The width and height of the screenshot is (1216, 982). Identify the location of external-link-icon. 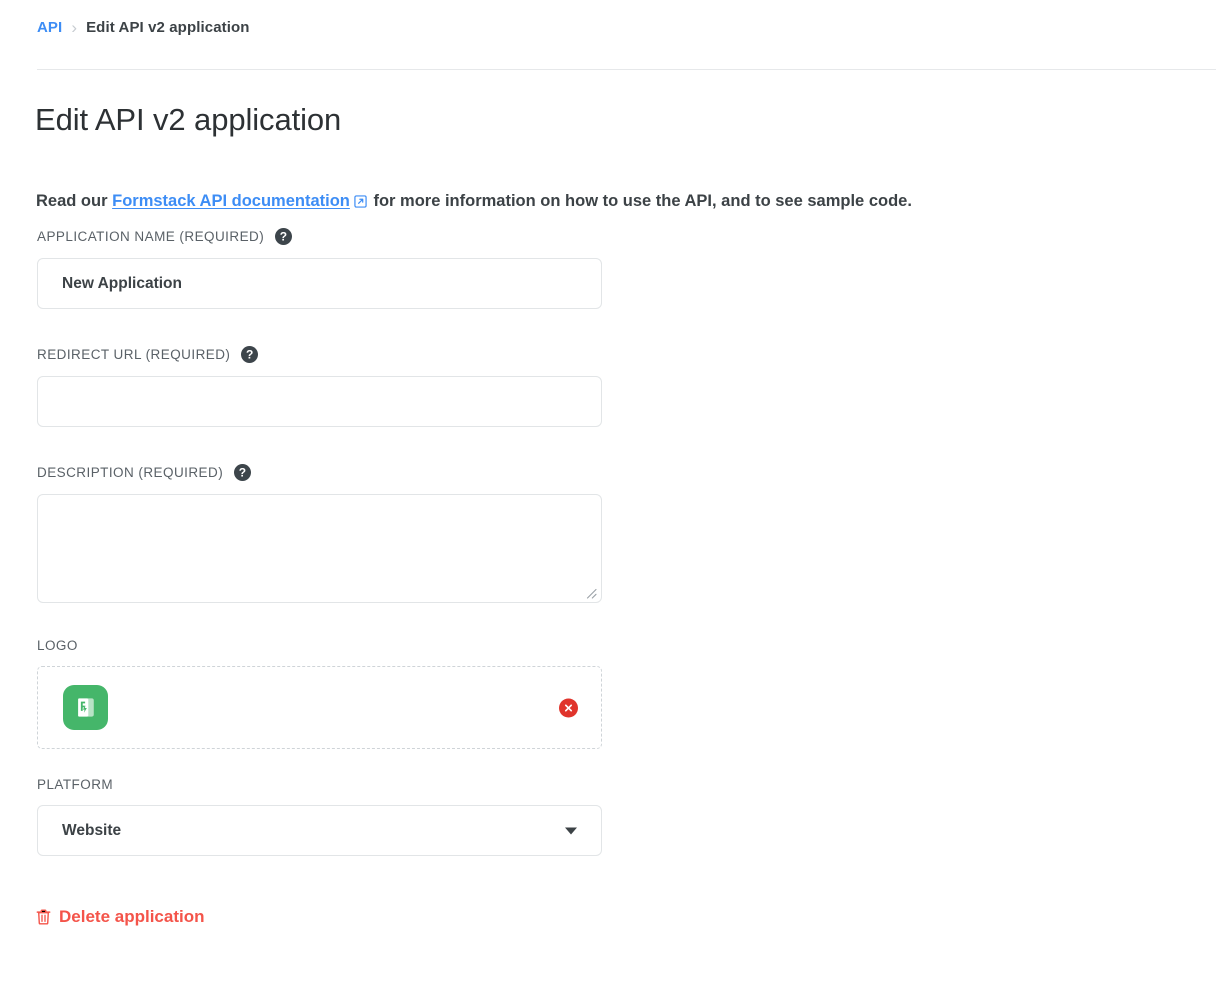
(360, 203).